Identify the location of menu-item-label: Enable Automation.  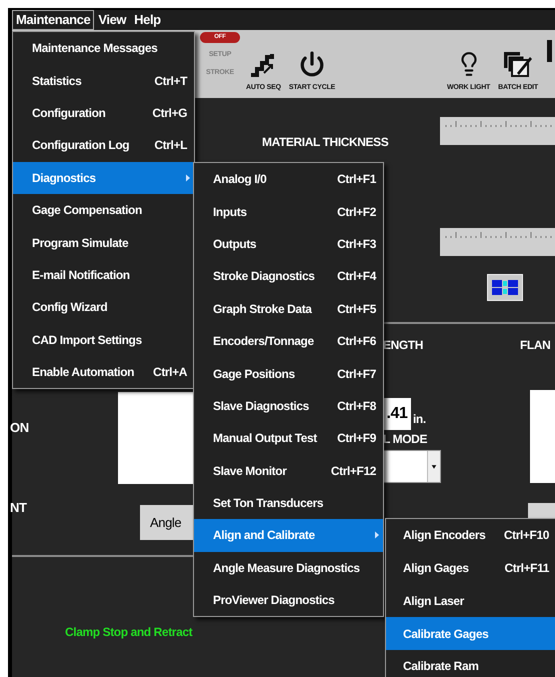
(83, 373).